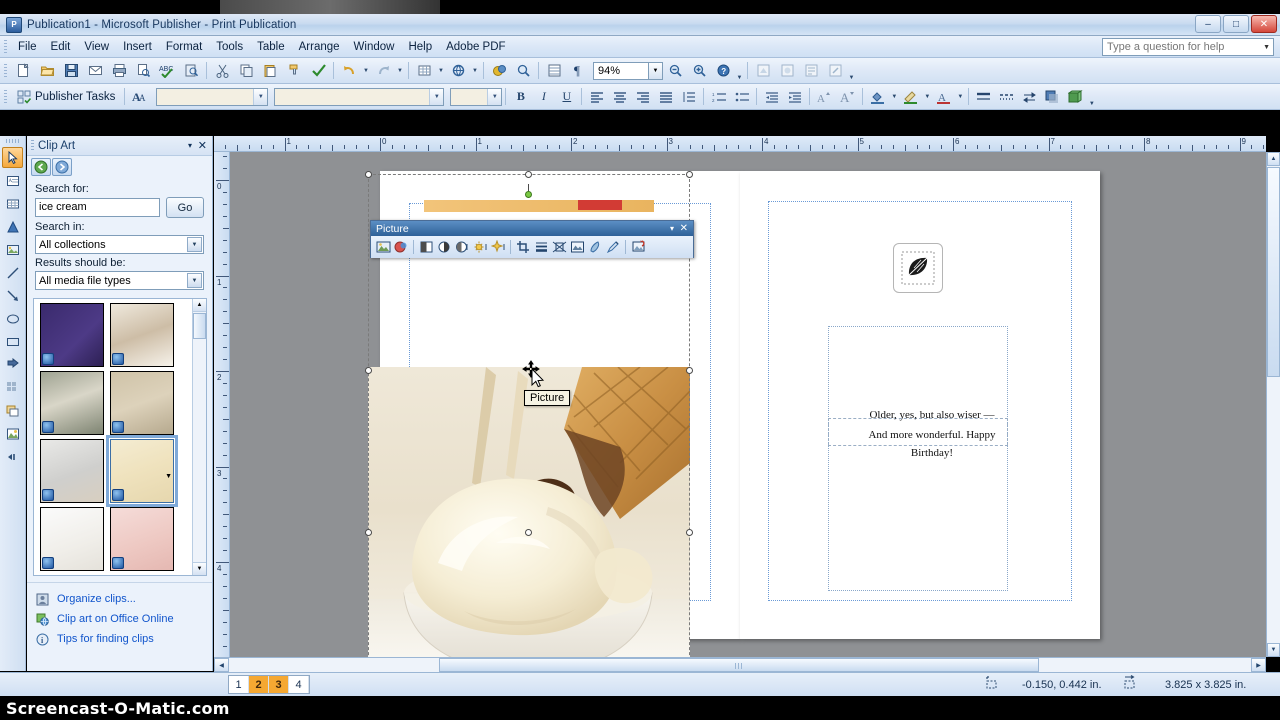 This screenshot has height=720, width=1280. Describe the element at coordinates (374, 47) in the screenshot. I see `menu-window: Window` at that location.